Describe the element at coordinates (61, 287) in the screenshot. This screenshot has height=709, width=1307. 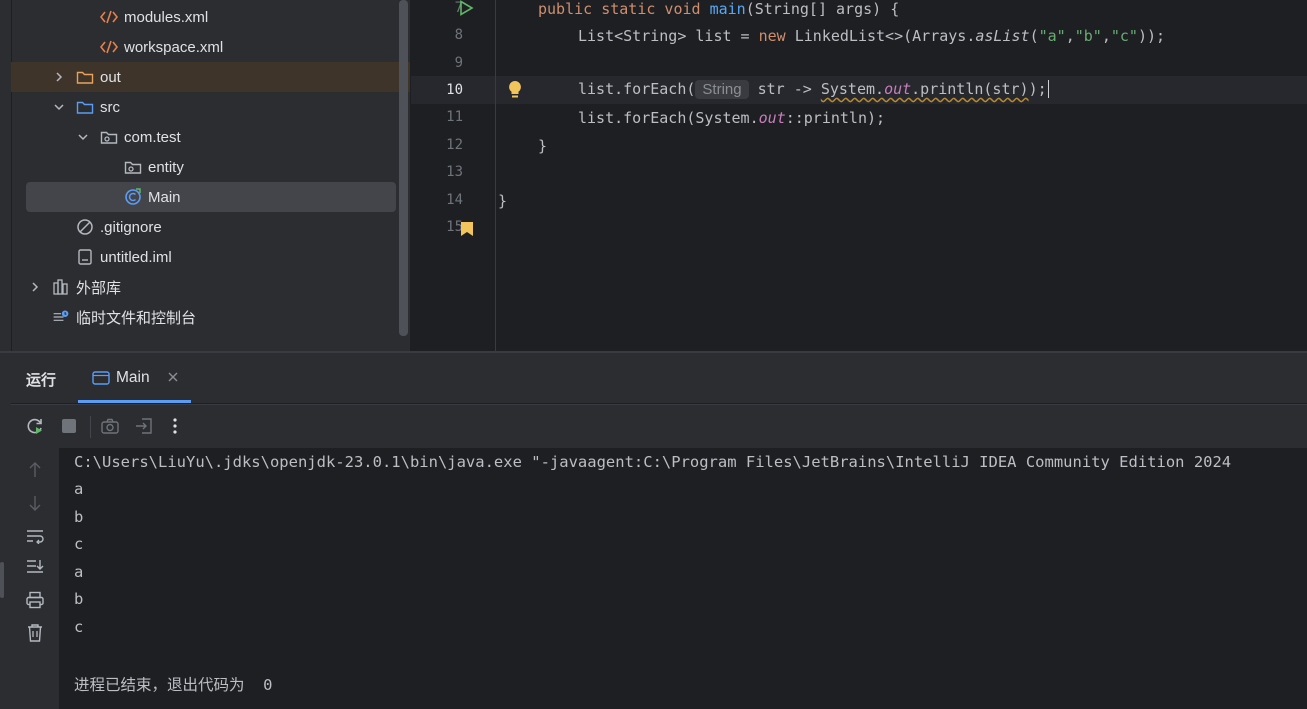
I see `library-icon` at that location.